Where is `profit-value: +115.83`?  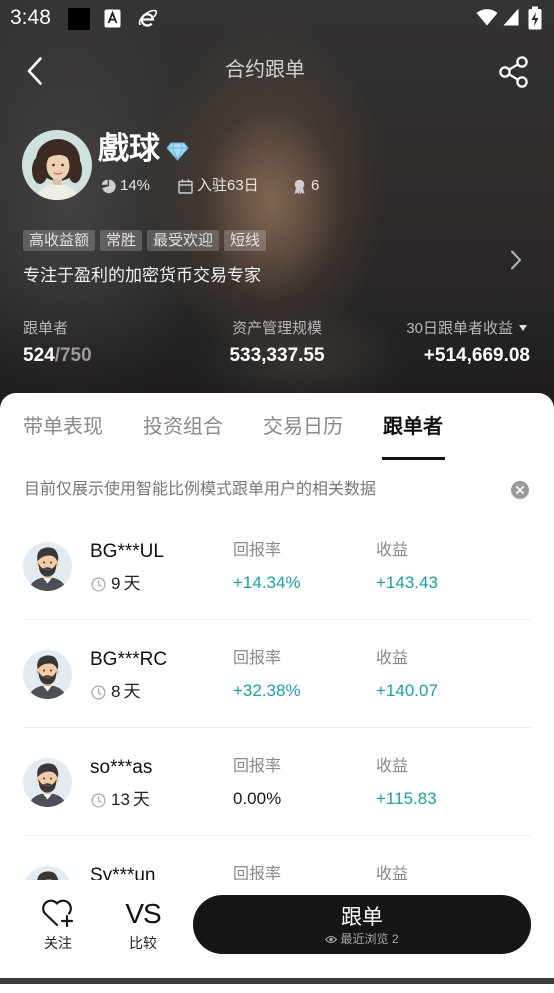
profit-value: +115.83 is located at coordinates (406, 798).